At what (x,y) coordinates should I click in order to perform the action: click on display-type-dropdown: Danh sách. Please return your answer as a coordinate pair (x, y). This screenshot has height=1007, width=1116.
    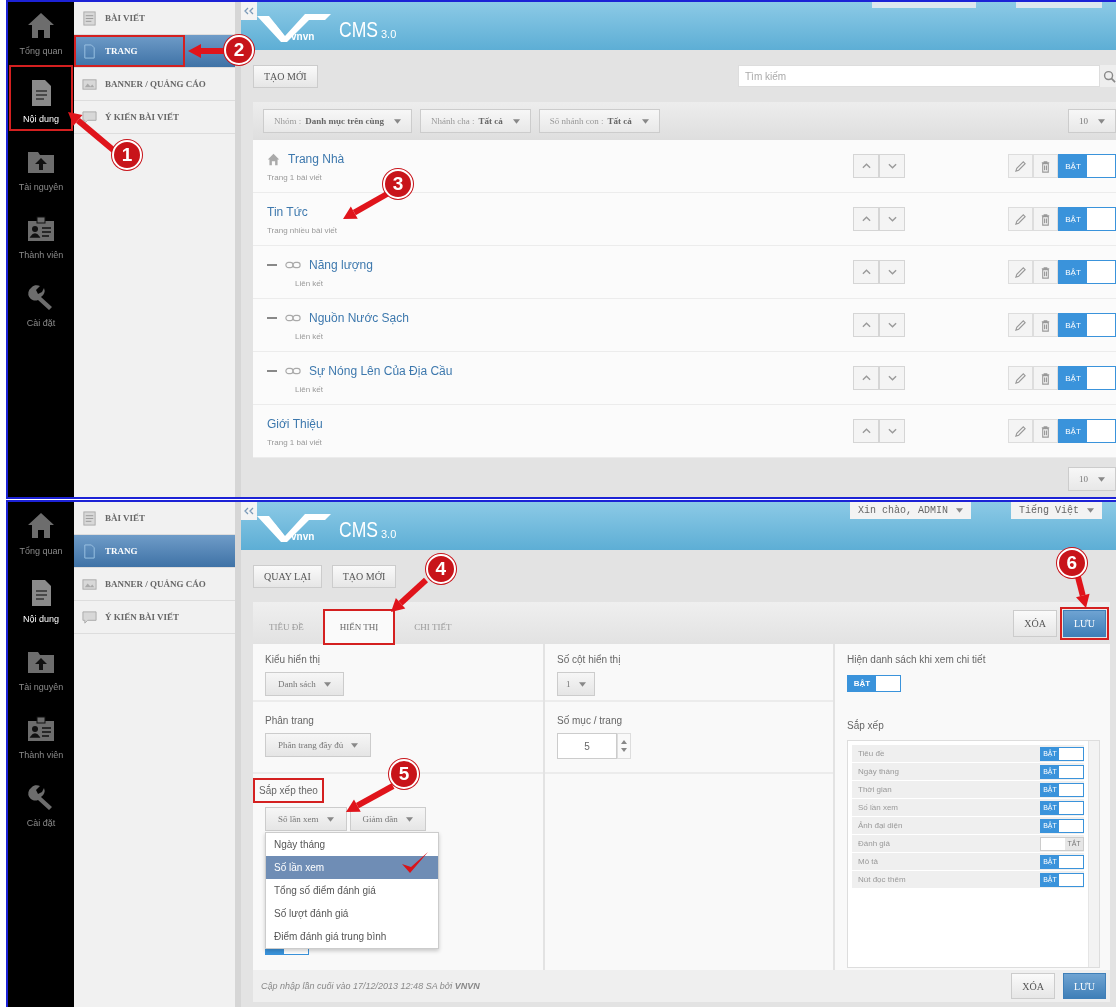
    Looking at the image, I should click on (304, 684).